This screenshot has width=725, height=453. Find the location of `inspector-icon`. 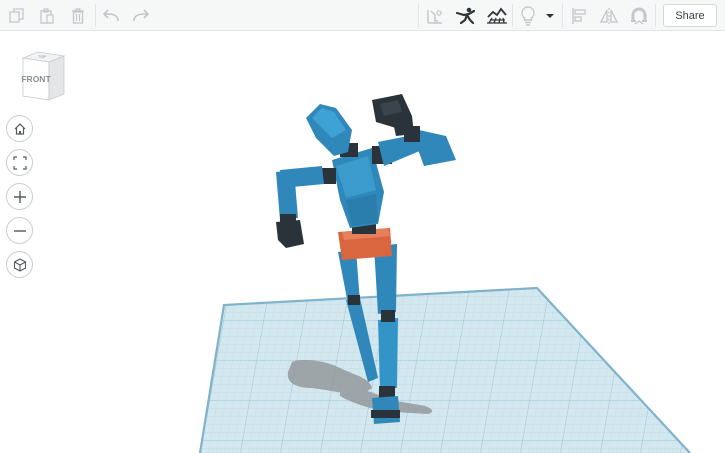

inspector-icon is located at coordinates (434, 16).